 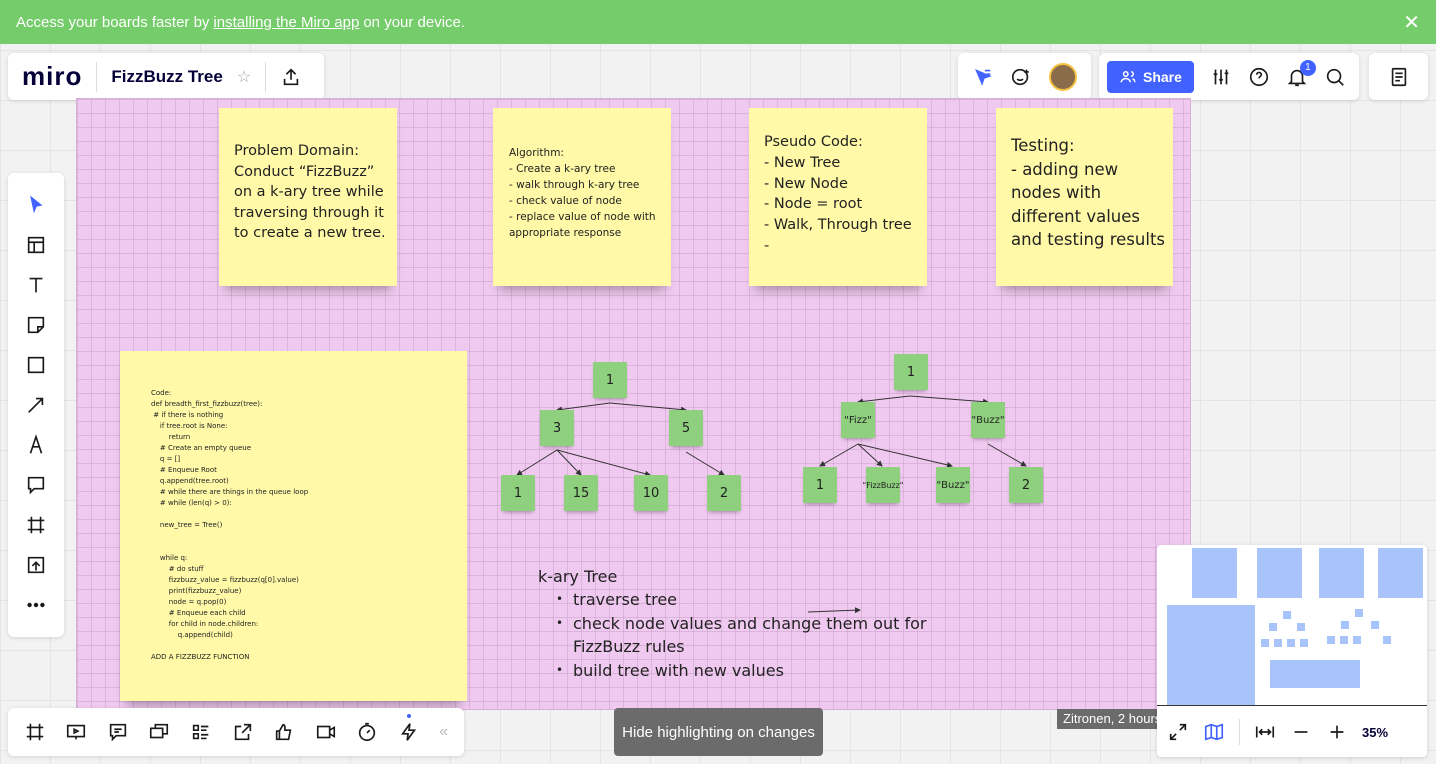 I want to click on sticky-line: Algorithm:, so click(x=536, y=153).